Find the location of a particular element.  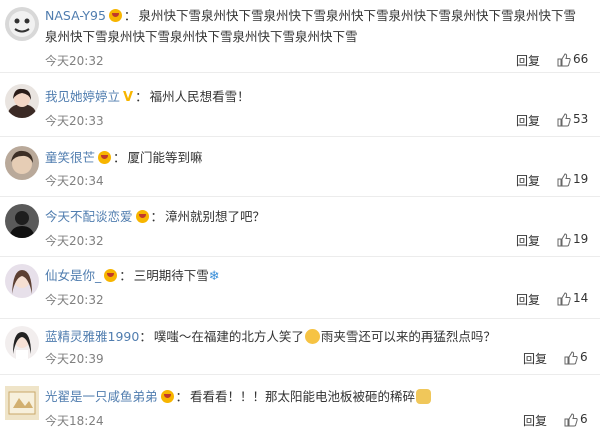

comment-content: 童笑很芒 ：厦门能等到嘛 is located at coordinates (315, 157).